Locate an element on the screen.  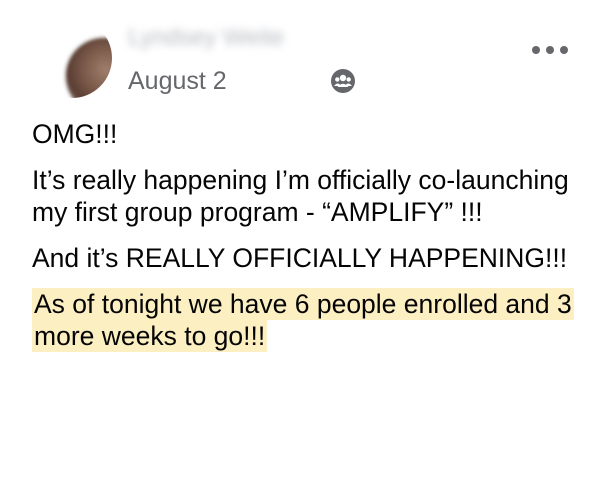
author-avatar is located at coordinates (72, 58).